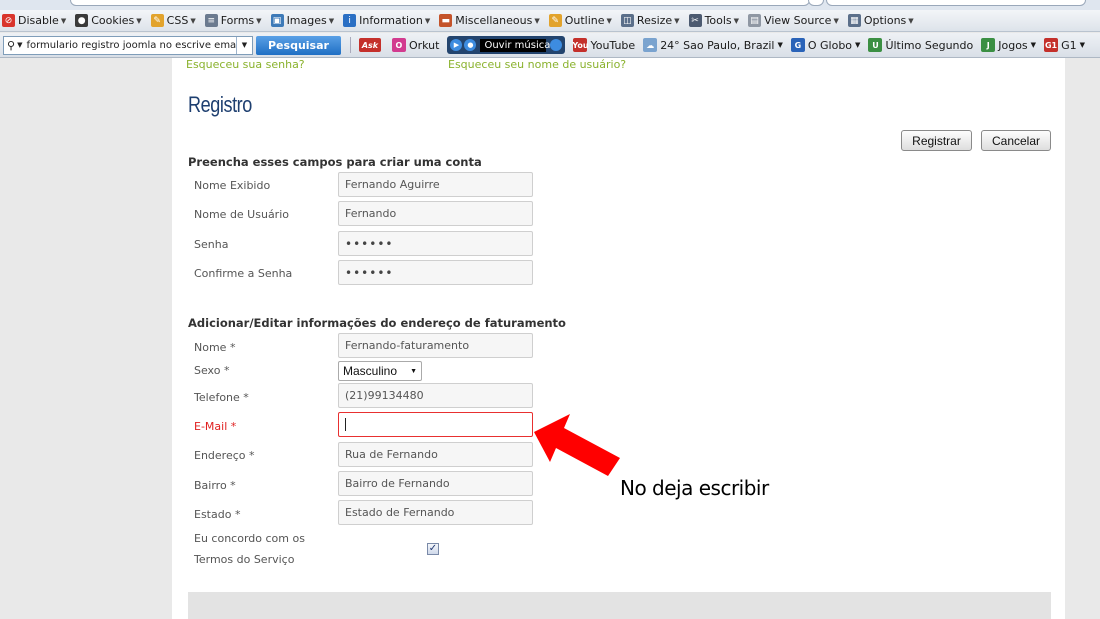  What do you see at coordinates (435, 512) in the screenshot?
I see `state-field: Estado de Fernando` at bounding box center [435, 512].